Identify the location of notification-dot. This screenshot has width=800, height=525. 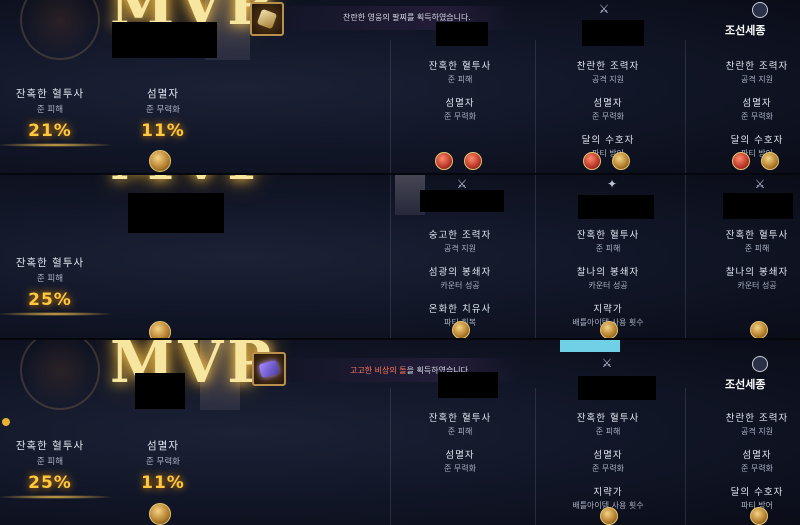
(6, 422).